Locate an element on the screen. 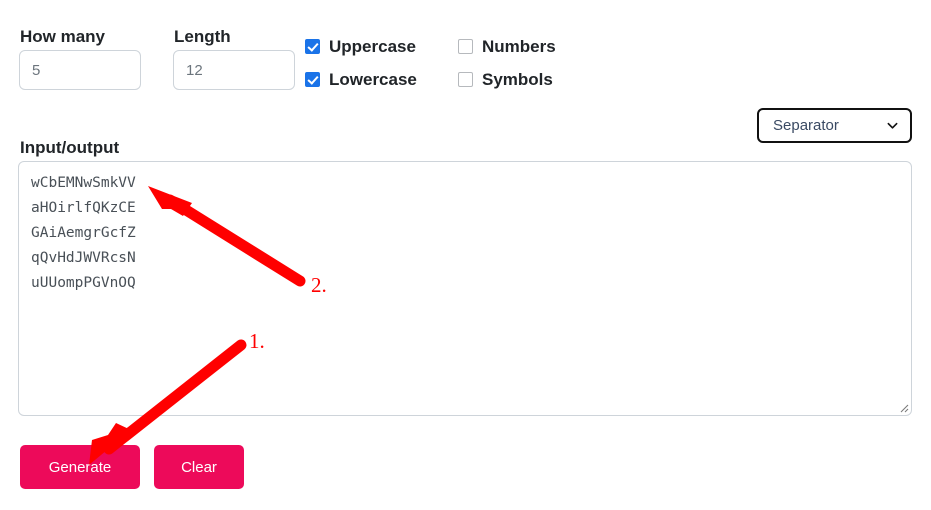 The height and width of the screenshot is (510, 931). clear-button: Clear is located at coordinates (199, 467).